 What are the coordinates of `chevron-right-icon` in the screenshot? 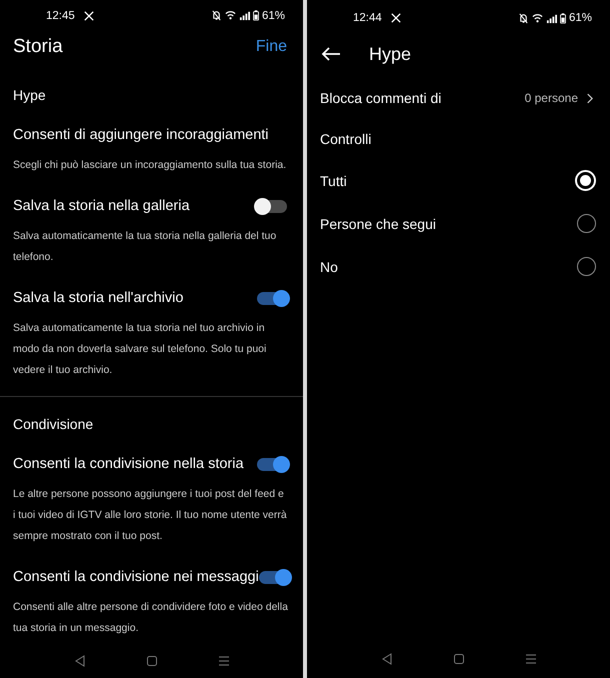 It's located at (589, 98).